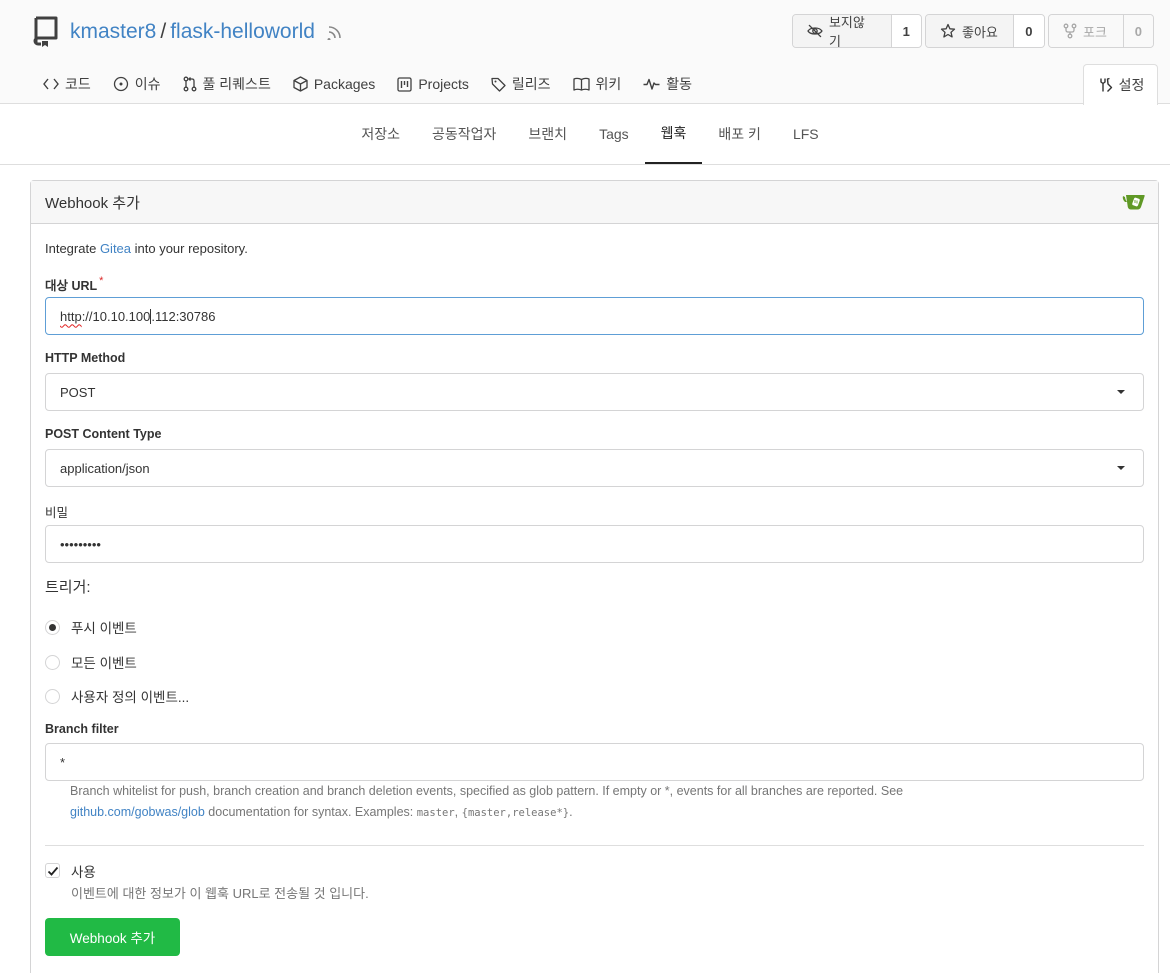  What do you see at coordinates (1138, 31) in the screenshot?
I see `fork-count: 0` at bounding box center [1138, 31].